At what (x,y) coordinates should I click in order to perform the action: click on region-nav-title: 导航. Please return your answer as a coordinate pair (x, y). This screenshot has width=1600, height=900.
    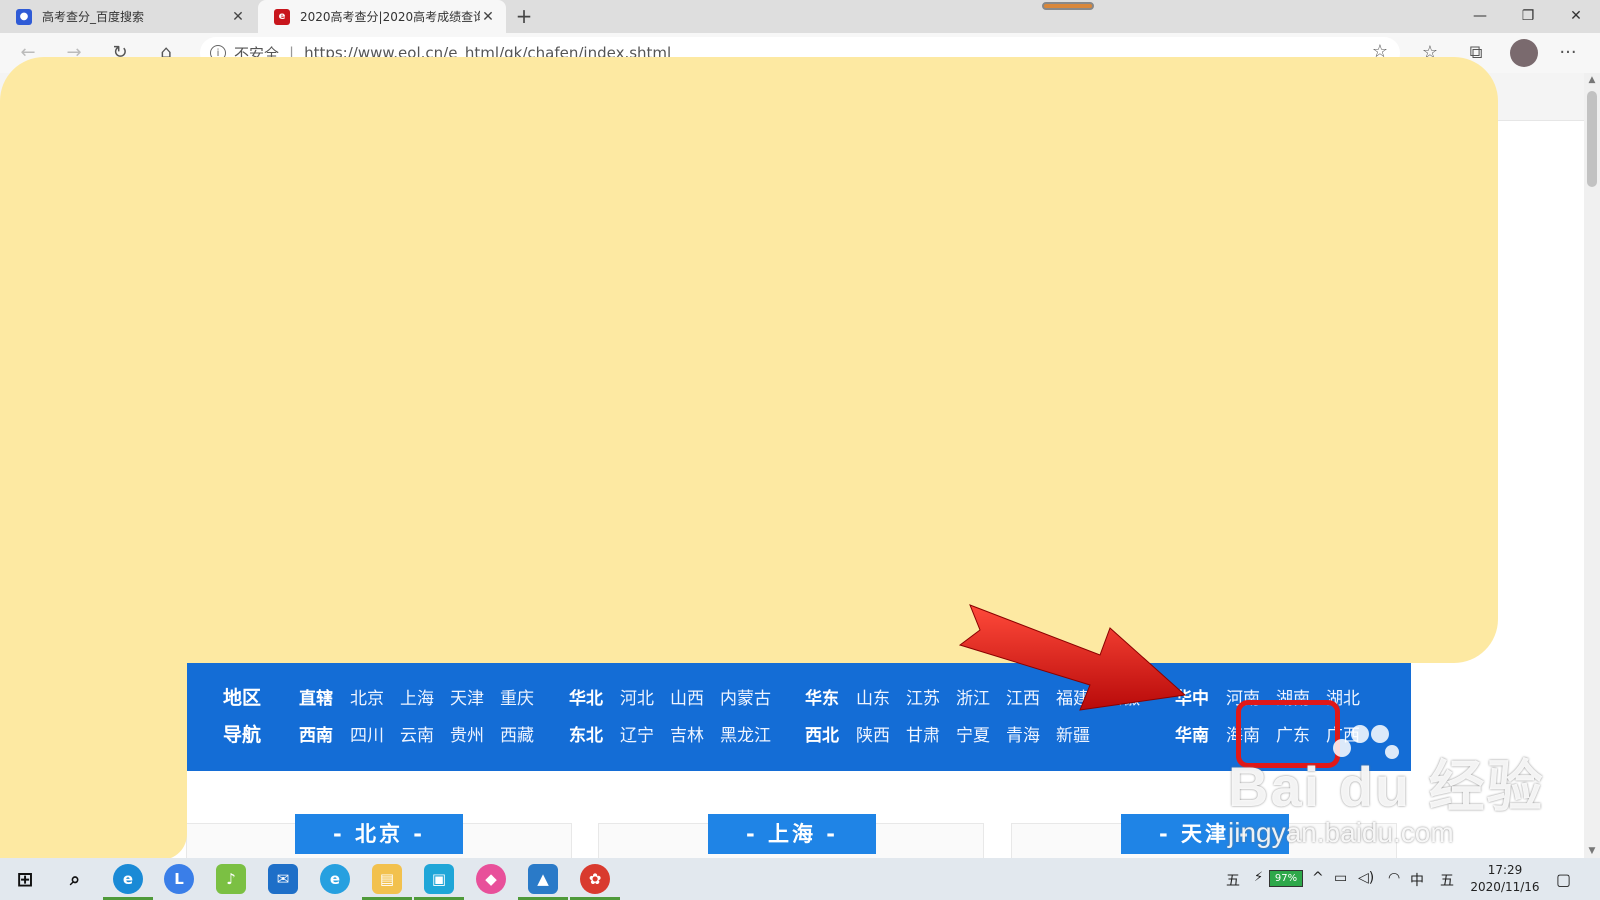
    Looking at the image, I should click on (242, 735).